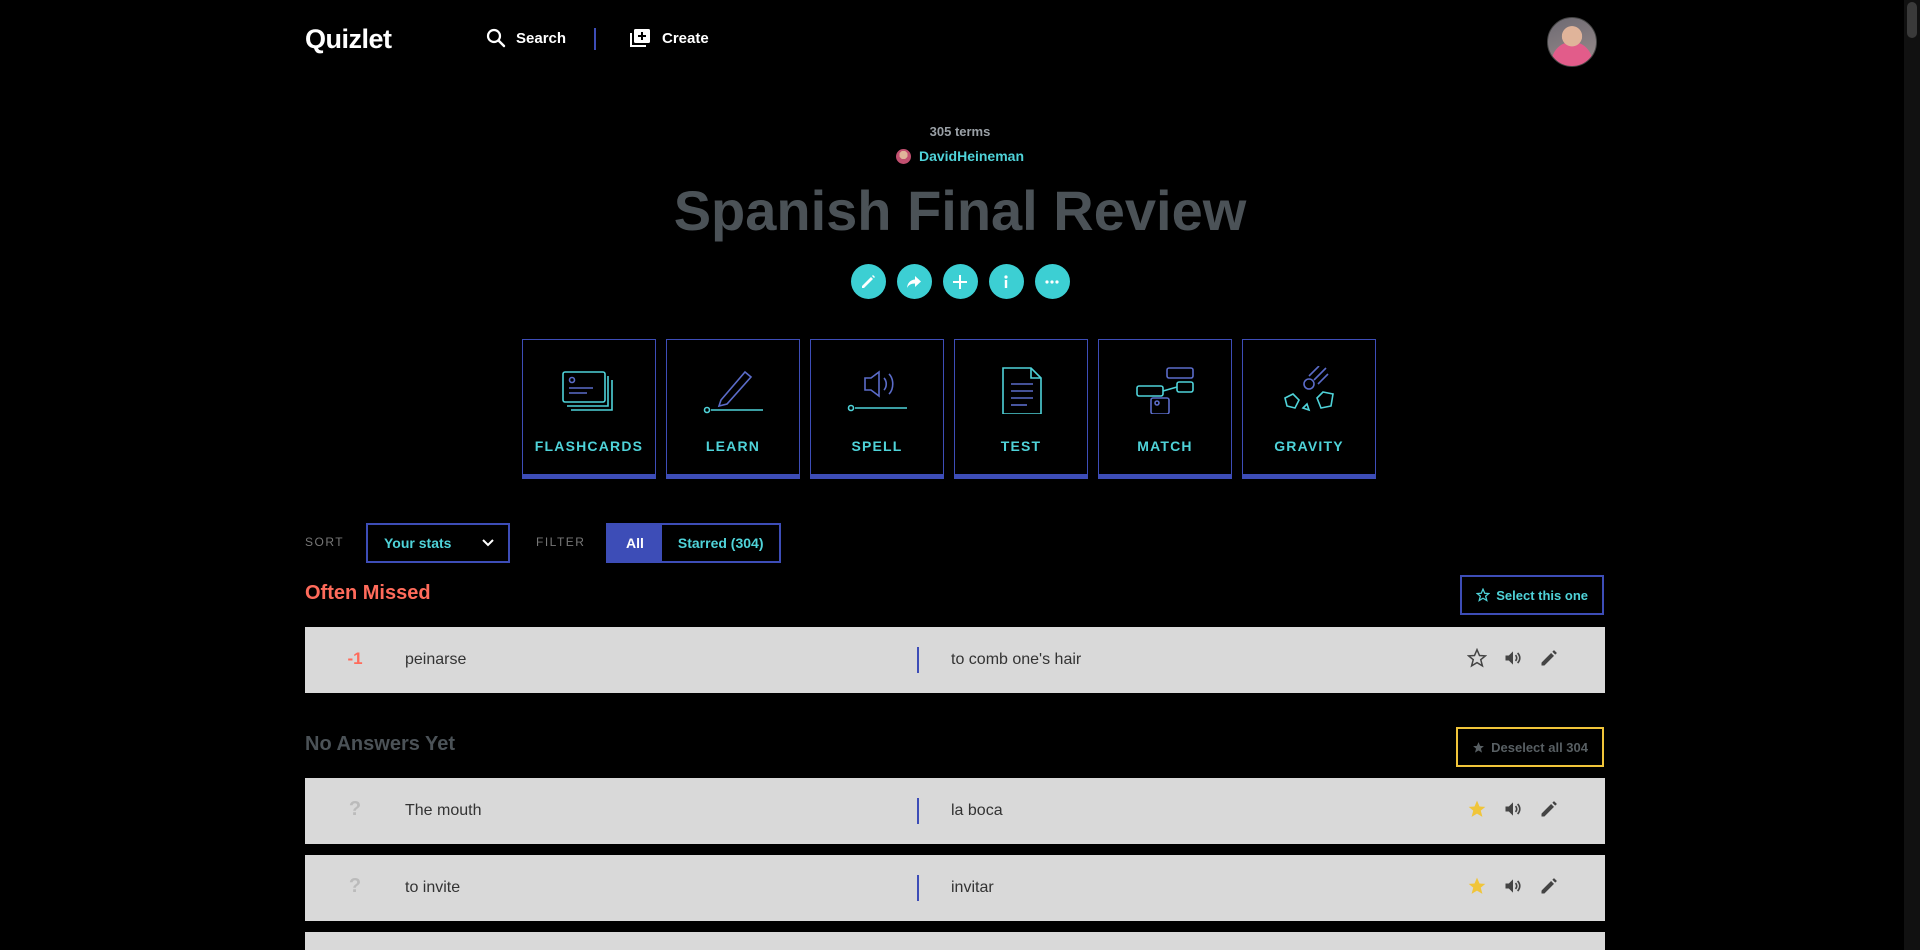 The width and height of the screenshot is (1920, 950). Describe the element at coordinates (955, 941) in the screenshot. I see `term-row` at that location.